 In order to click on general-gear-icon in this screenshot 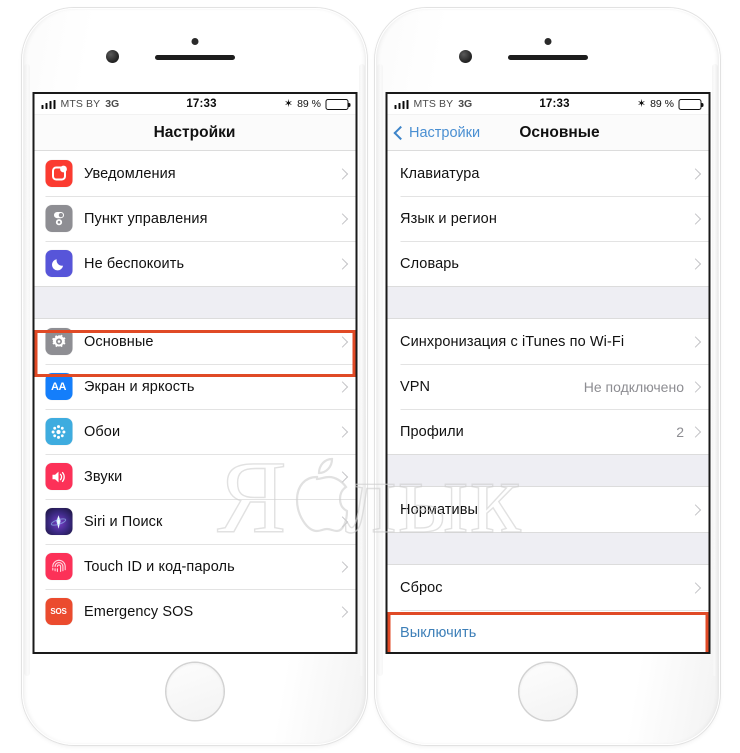, I will do `click(58, 341)`.